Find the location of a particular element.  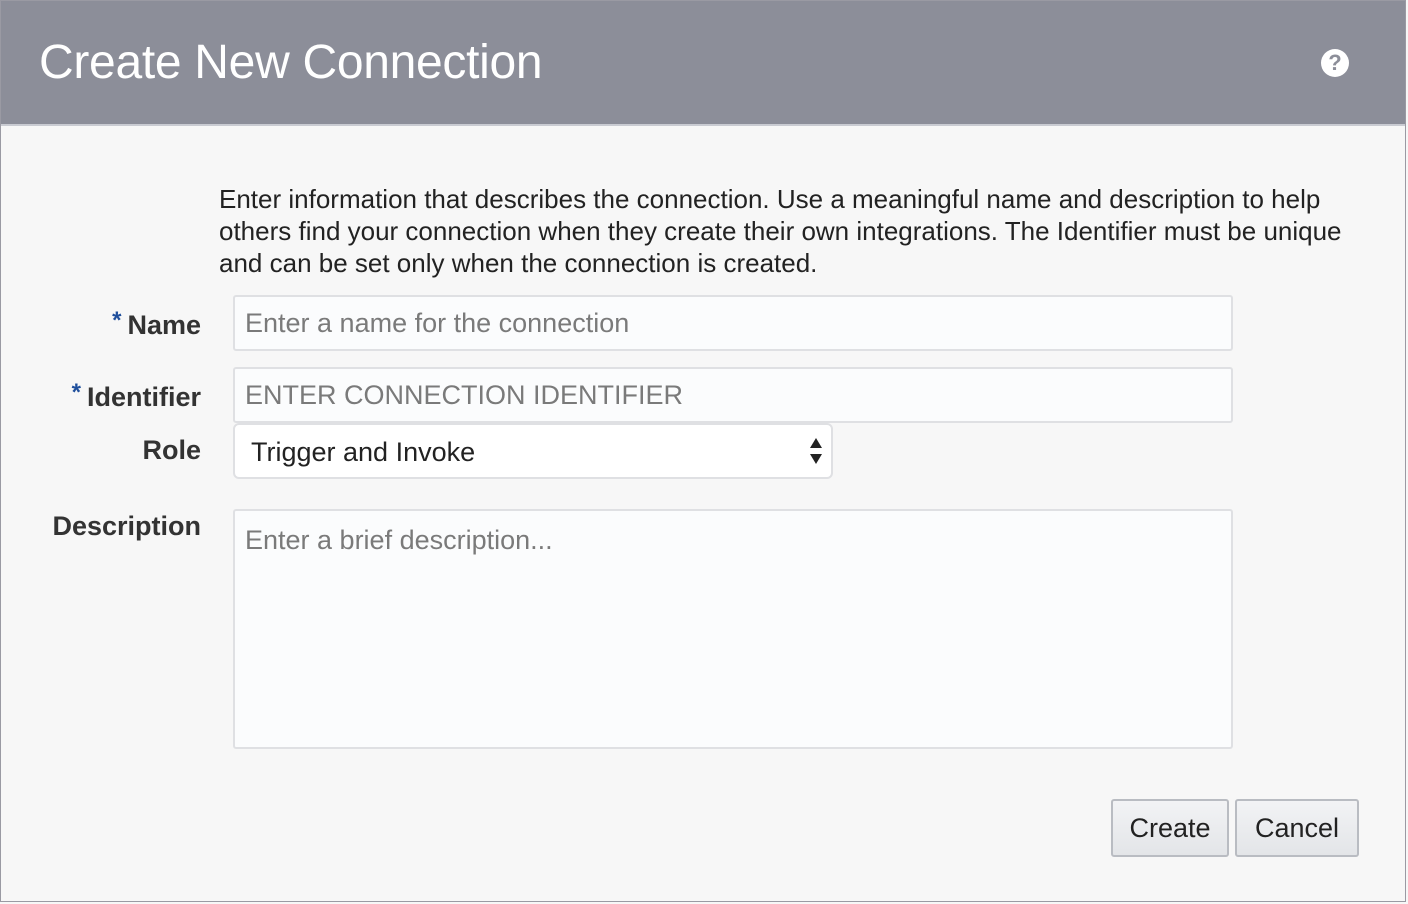

select-arrows-icon is located at coordinates (816, 451).